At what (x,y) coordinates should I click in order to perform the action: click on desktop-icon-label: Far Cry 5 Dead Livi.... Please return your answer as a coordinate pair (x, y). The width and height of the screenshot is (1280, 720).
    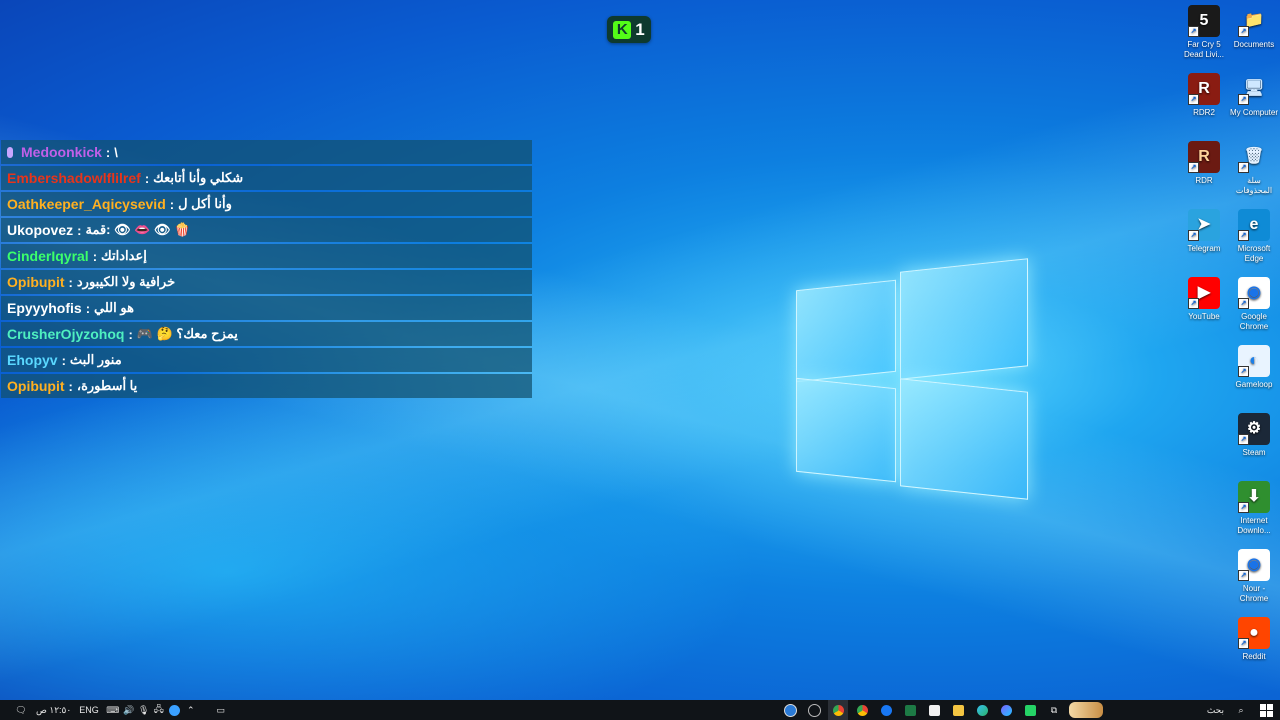
    Looking at the image, I should click on (1204, 49).